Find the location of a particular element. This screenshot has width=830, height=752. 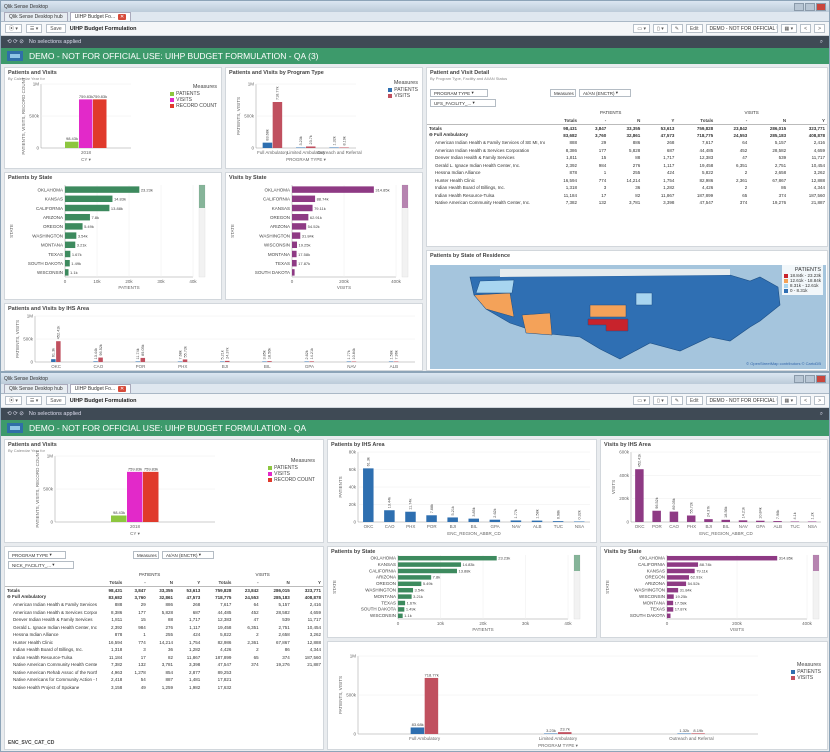

bar-patients-bil is located at coordinates (264, 362).